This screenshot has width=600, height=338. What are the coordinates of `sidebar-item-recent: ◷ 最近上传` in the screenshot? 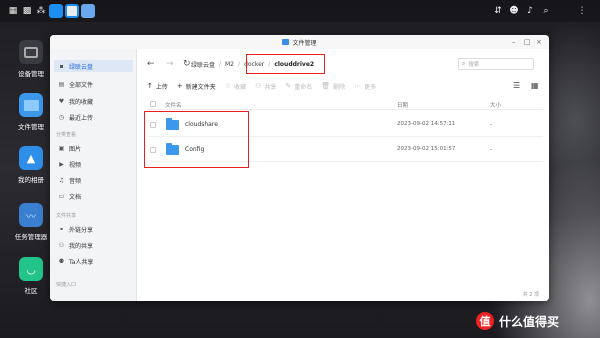 It's located at (93, 117).